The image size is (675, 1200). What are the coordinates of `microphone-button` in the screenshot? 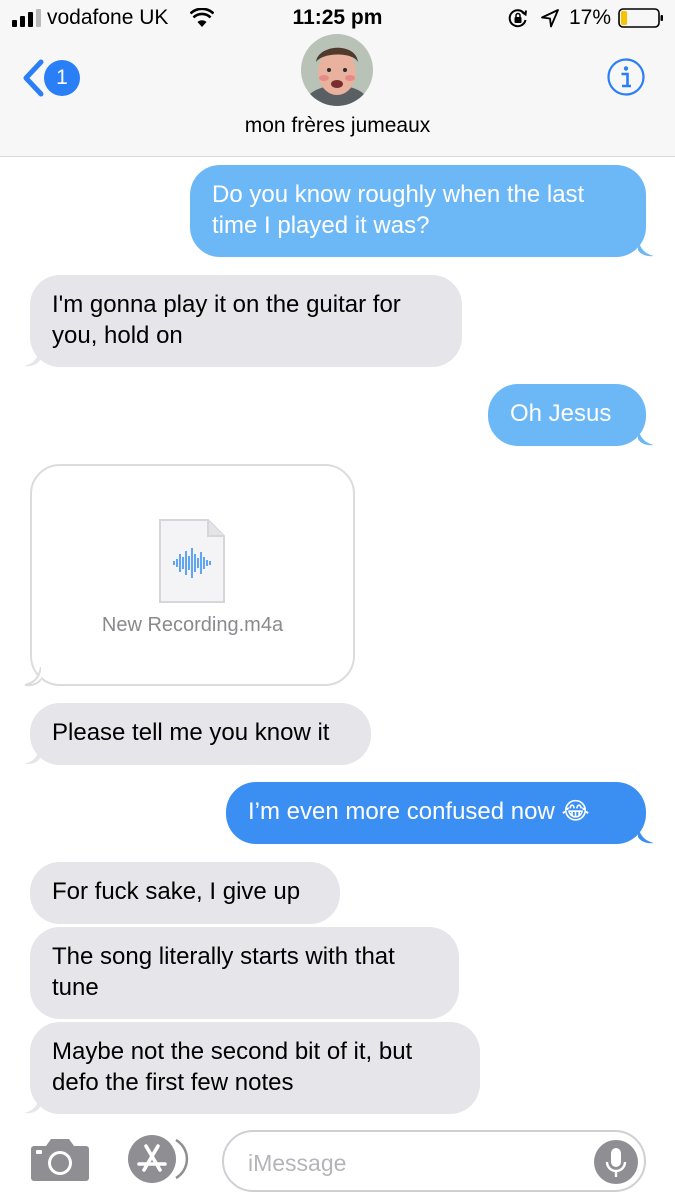 It's located at (616, 1162).